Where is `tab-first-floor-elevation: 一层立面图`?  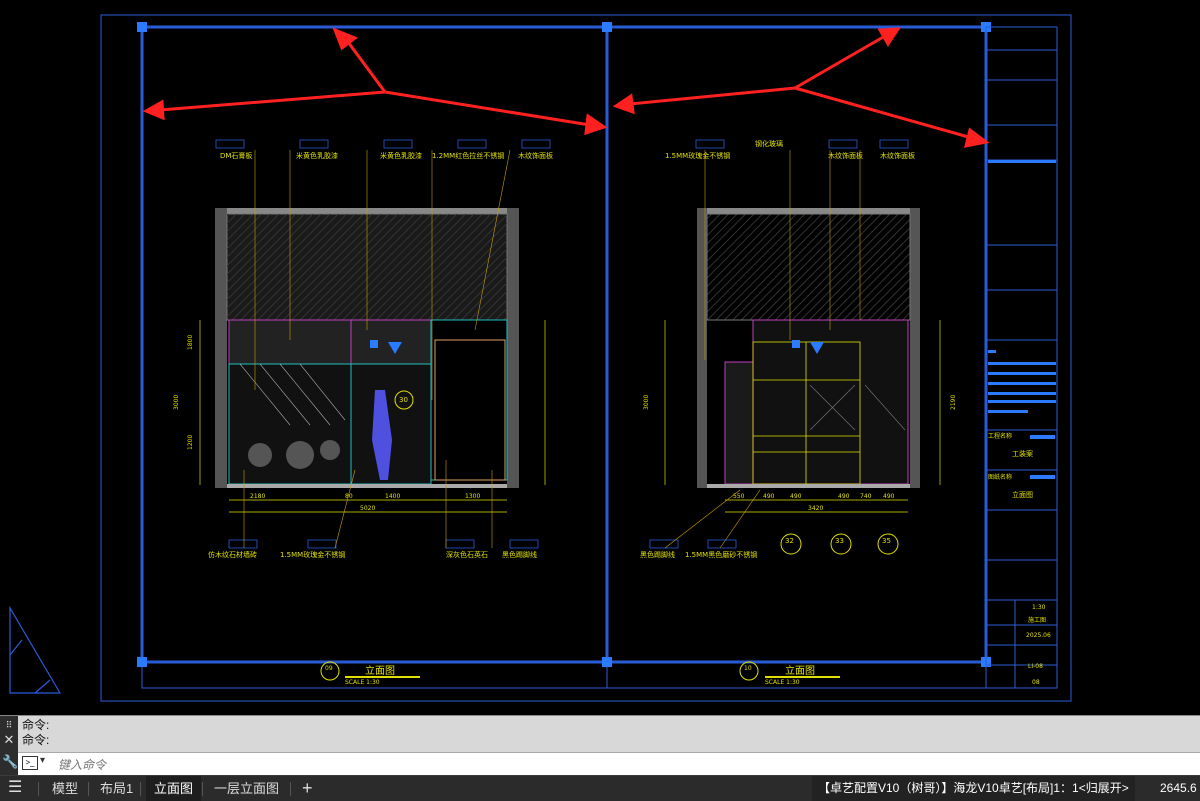 tab-first-floor-elevation: 一层立面图 is located at coordinates (246, 788).